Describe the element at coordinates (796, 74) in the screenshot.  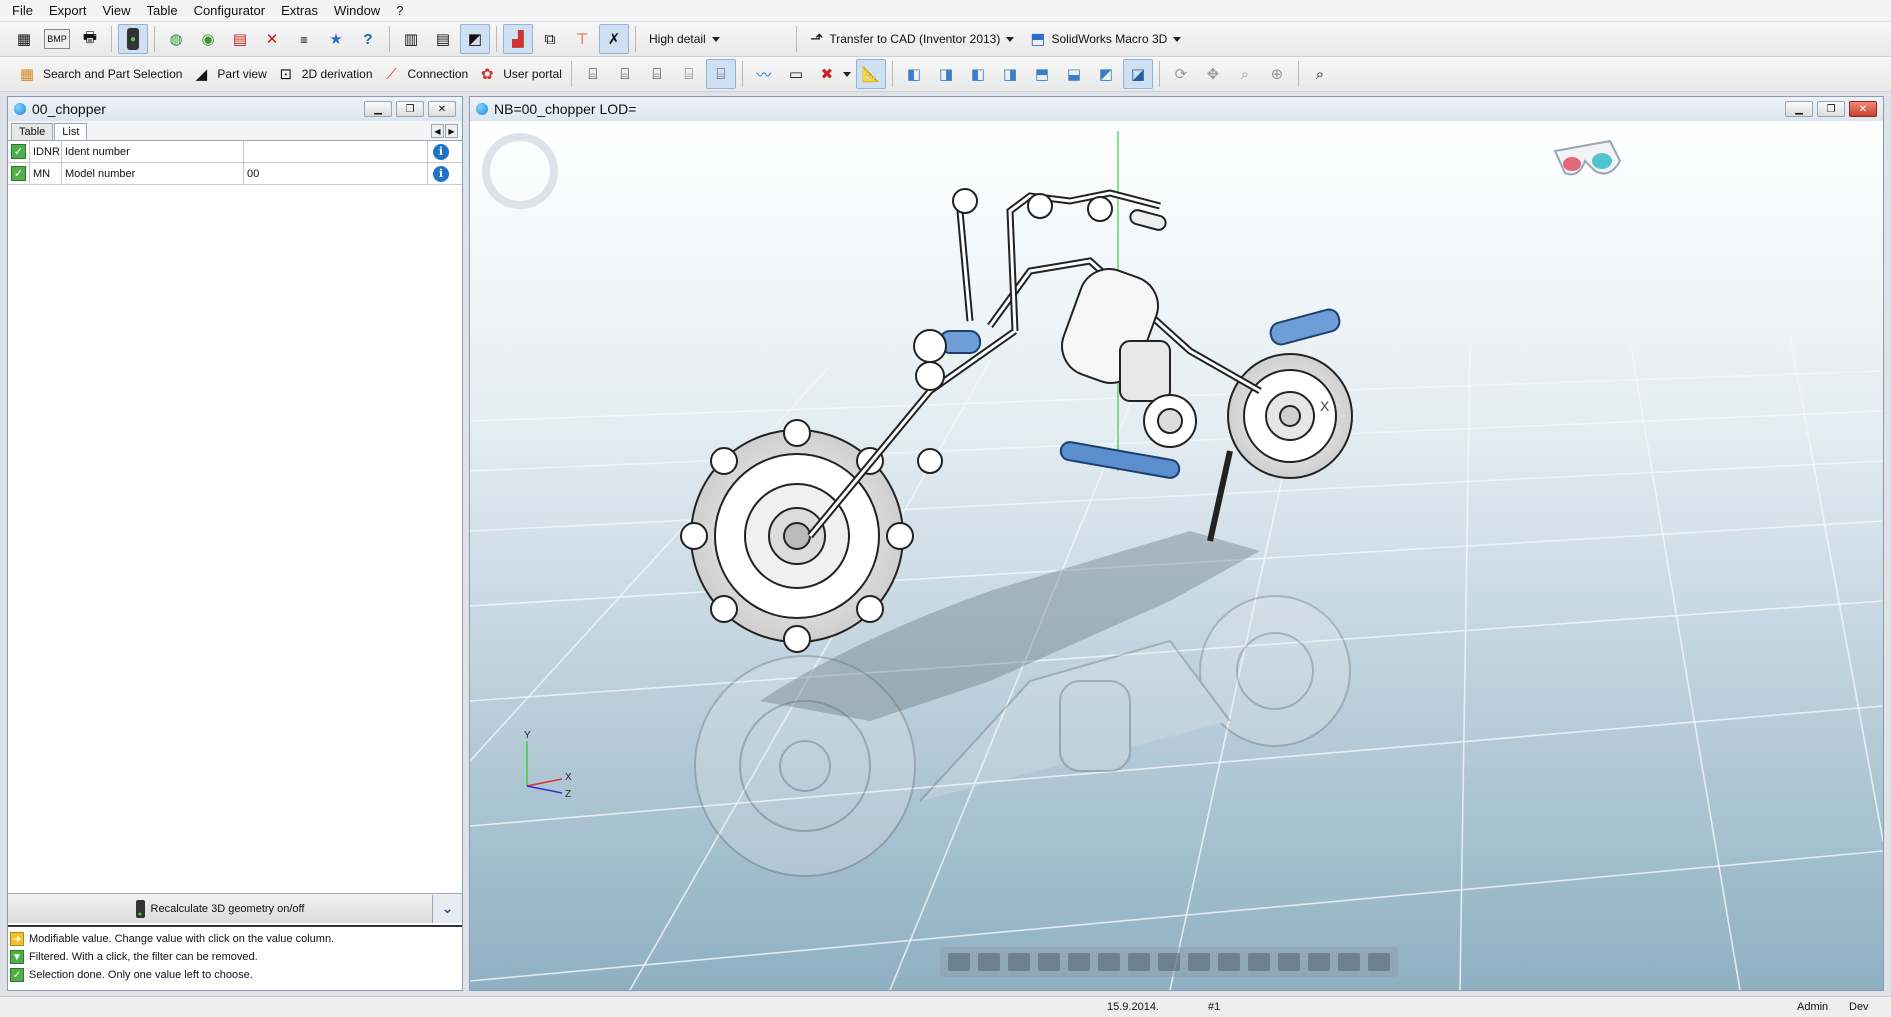
I see `display-button: ▭` at that location.